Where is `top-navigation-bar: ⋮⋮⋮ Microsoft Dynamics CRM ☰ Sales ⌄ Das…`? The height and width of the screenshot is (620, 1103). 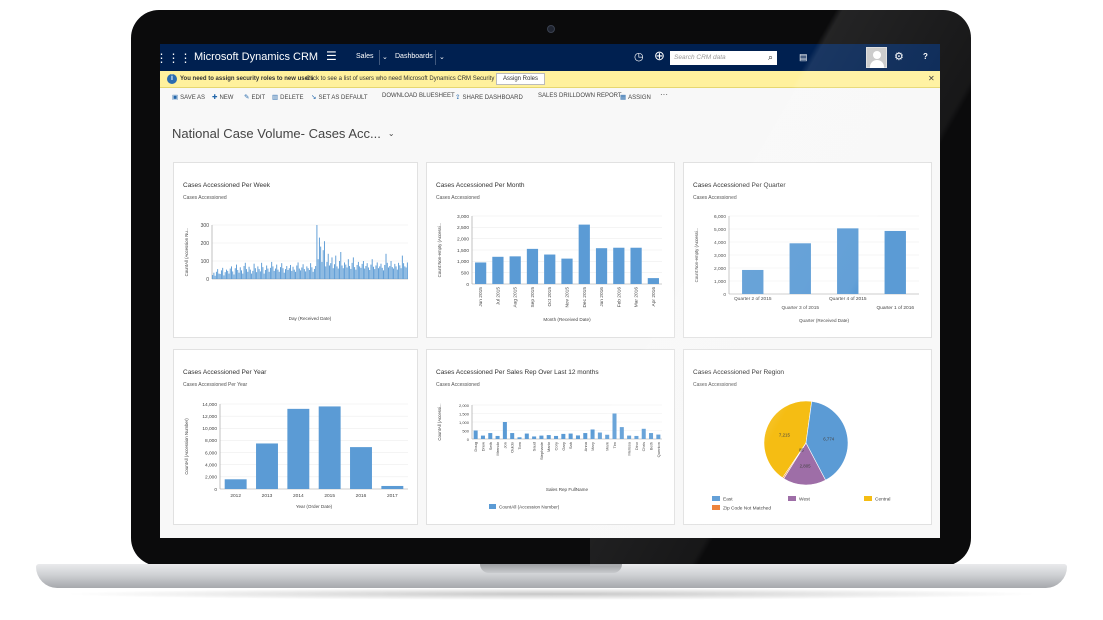
top-navigation-bar: ⋮⋮⋮ Microsoft Dynamics CRM ☰ Sales ⌄ Das… is located at coordinates (550, 57).